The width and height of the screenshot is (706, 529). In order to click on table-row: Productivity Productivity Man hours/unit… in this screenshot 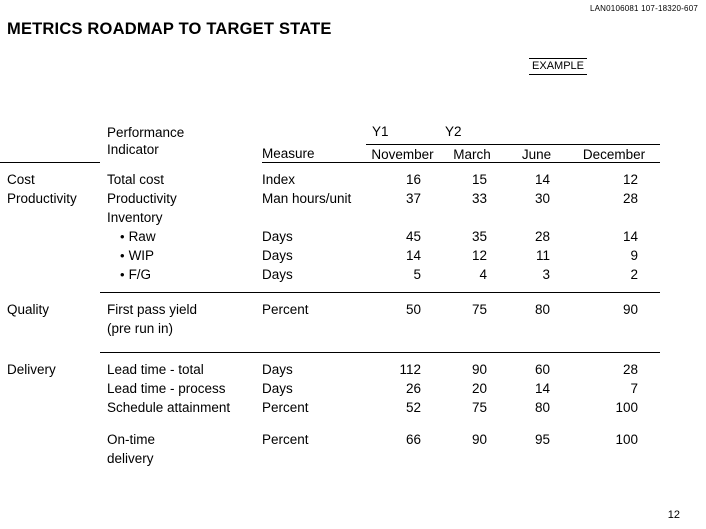, I will do `click(330, 198)`.